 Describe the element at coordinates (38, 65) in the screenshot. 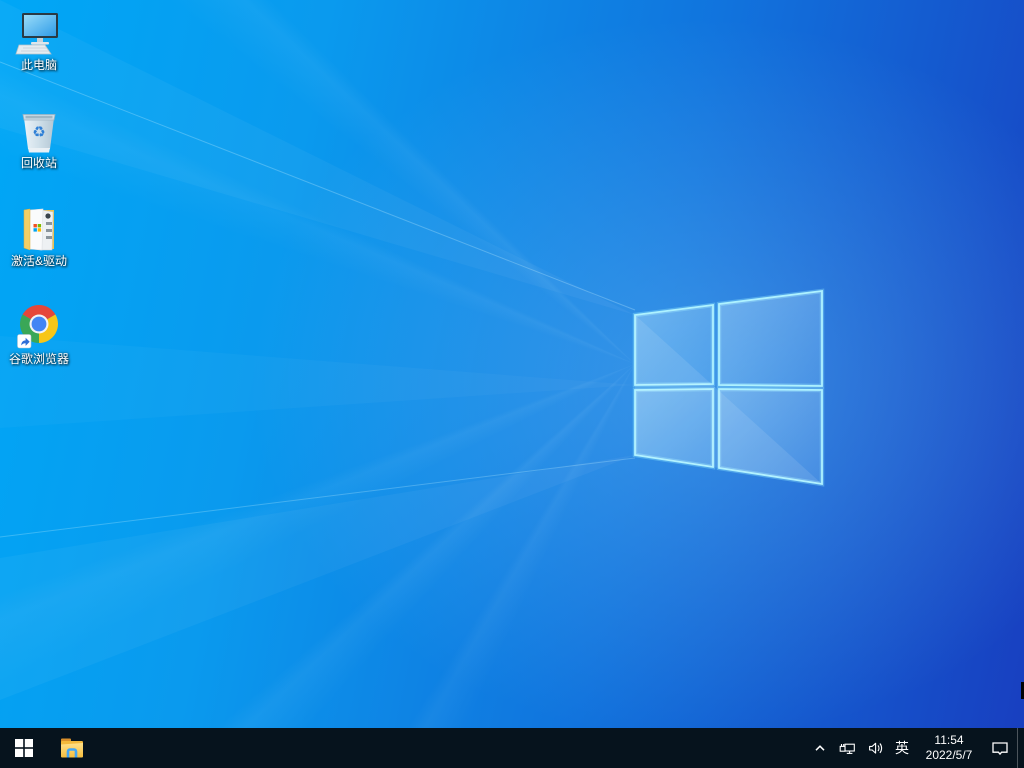

I see `icon-label-this-pc: 此电脑` at that location.